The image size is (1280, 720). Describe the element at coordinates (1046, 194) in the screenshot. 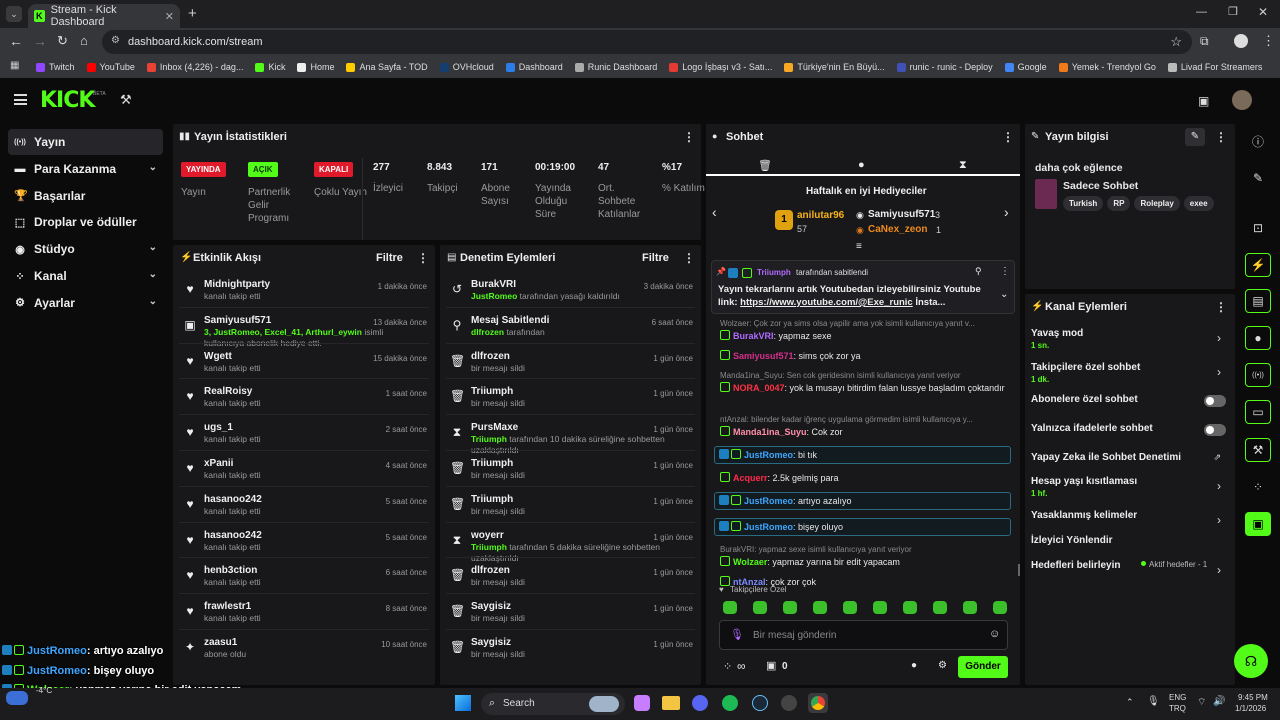

I see `category-thumbnail` at that location.